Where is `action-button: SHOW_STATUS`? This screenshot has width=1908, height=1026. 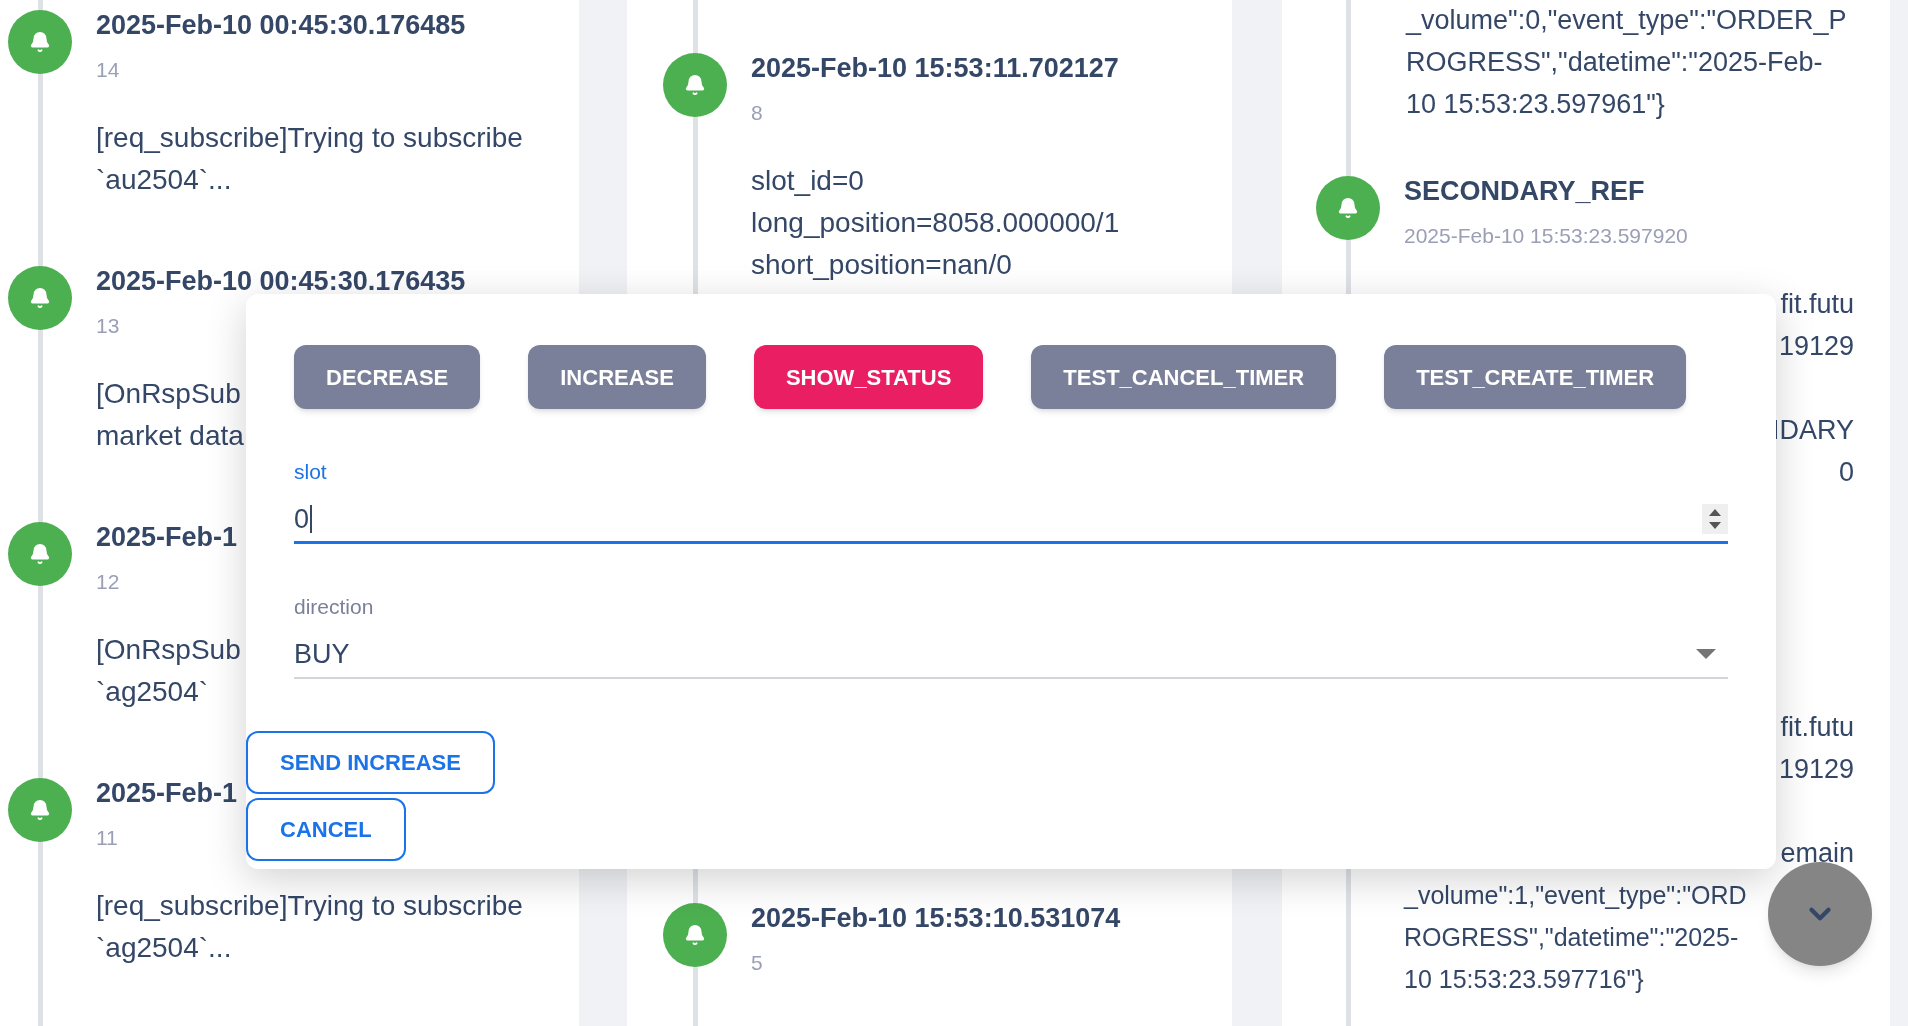 action-button: SHOW_STATUS is located at coordinates (868, 377).